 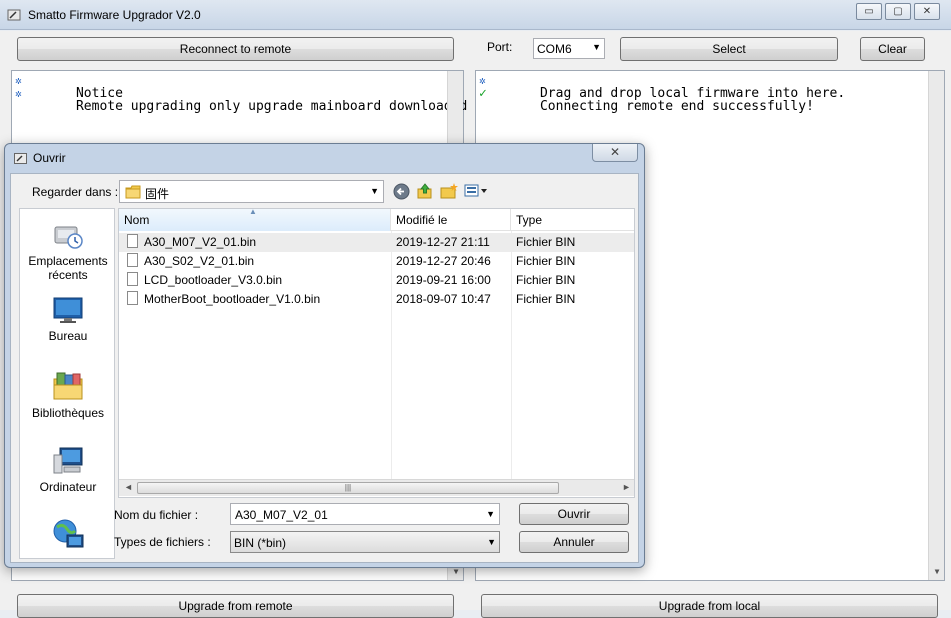 What do you see at coordinates (574, 542) in the screenshot?
I see `cancel-button: Annuler` at bounding box center [574, 542].